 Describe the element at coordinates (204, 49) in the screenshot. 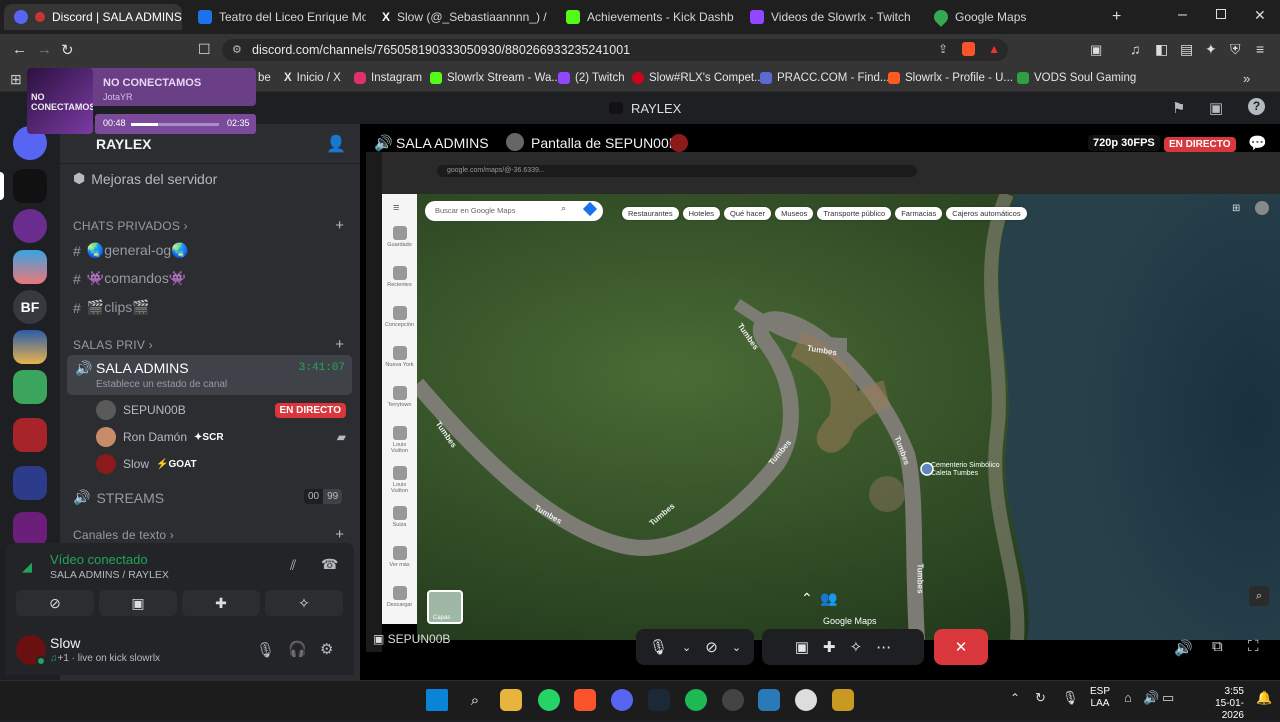

I see `bookmark-icon: ☐` at that location.